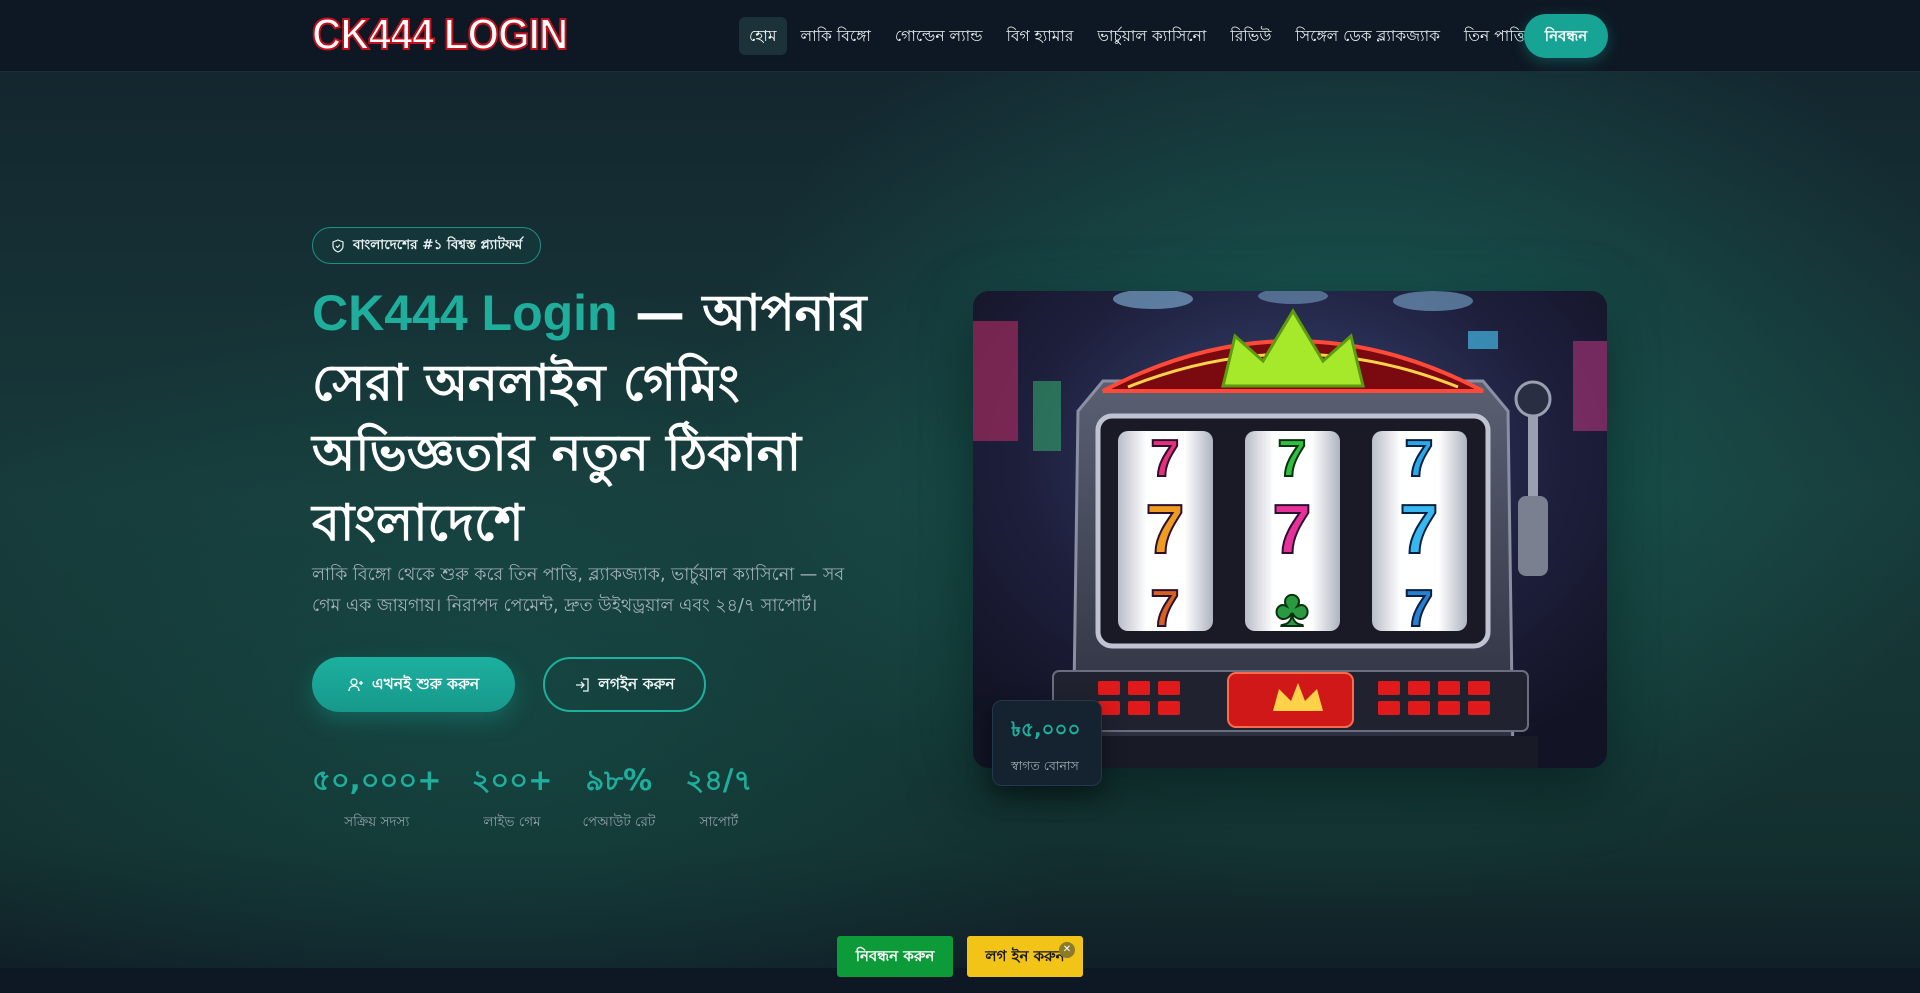  I want to click on floating-register-button: নিবন্ধন করুন, so click(895, 956).